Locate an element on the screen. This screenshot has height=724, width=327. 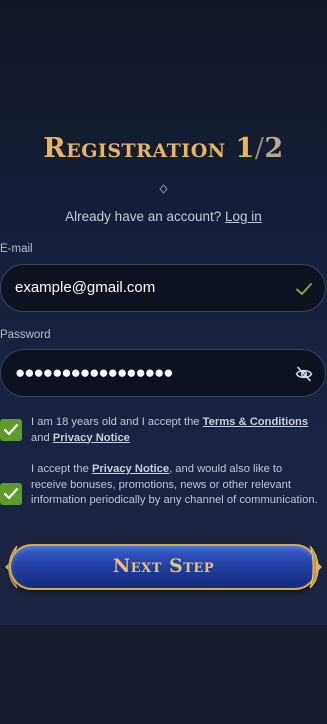
age-consent-text-1: I am 18 years old and I accept the is located at coordinates (117, 422).